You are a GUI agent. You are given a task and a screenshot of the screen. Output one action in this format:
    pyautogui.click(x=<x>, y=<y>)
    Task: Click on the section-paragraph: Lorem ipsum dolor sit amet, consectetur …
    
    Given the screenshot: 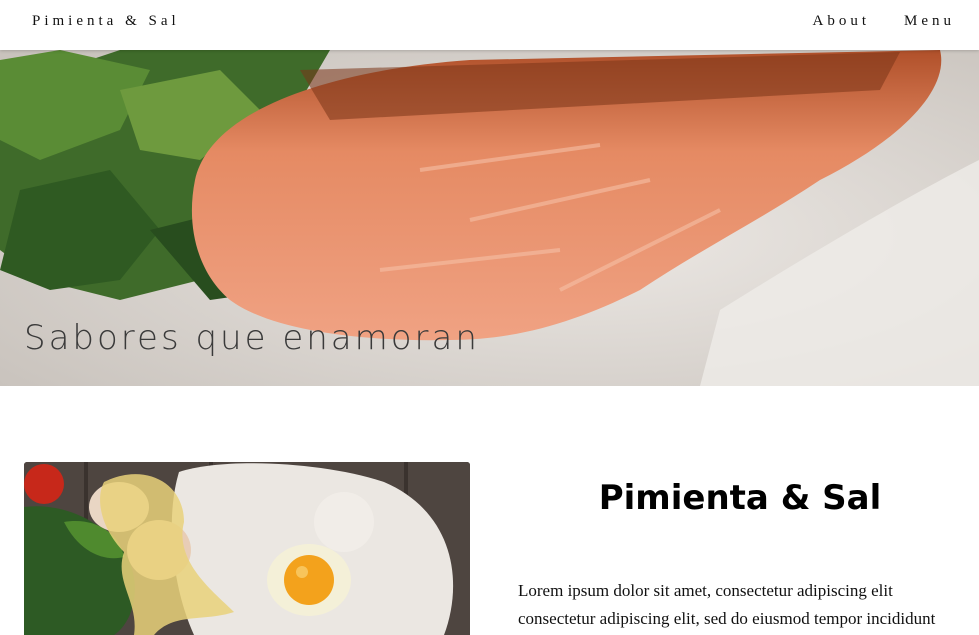 What is the action you would take?
    pyautogui.click(x=740, y=605)
    